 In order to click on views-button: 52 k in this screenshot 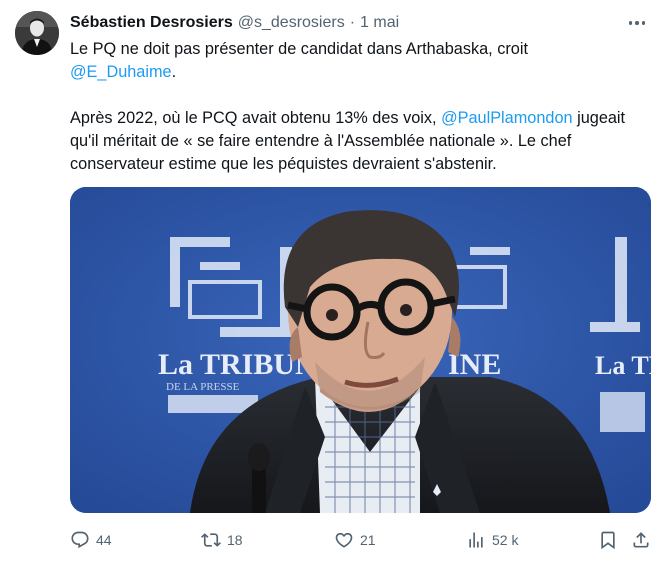, I will do `click(492, 540)`.